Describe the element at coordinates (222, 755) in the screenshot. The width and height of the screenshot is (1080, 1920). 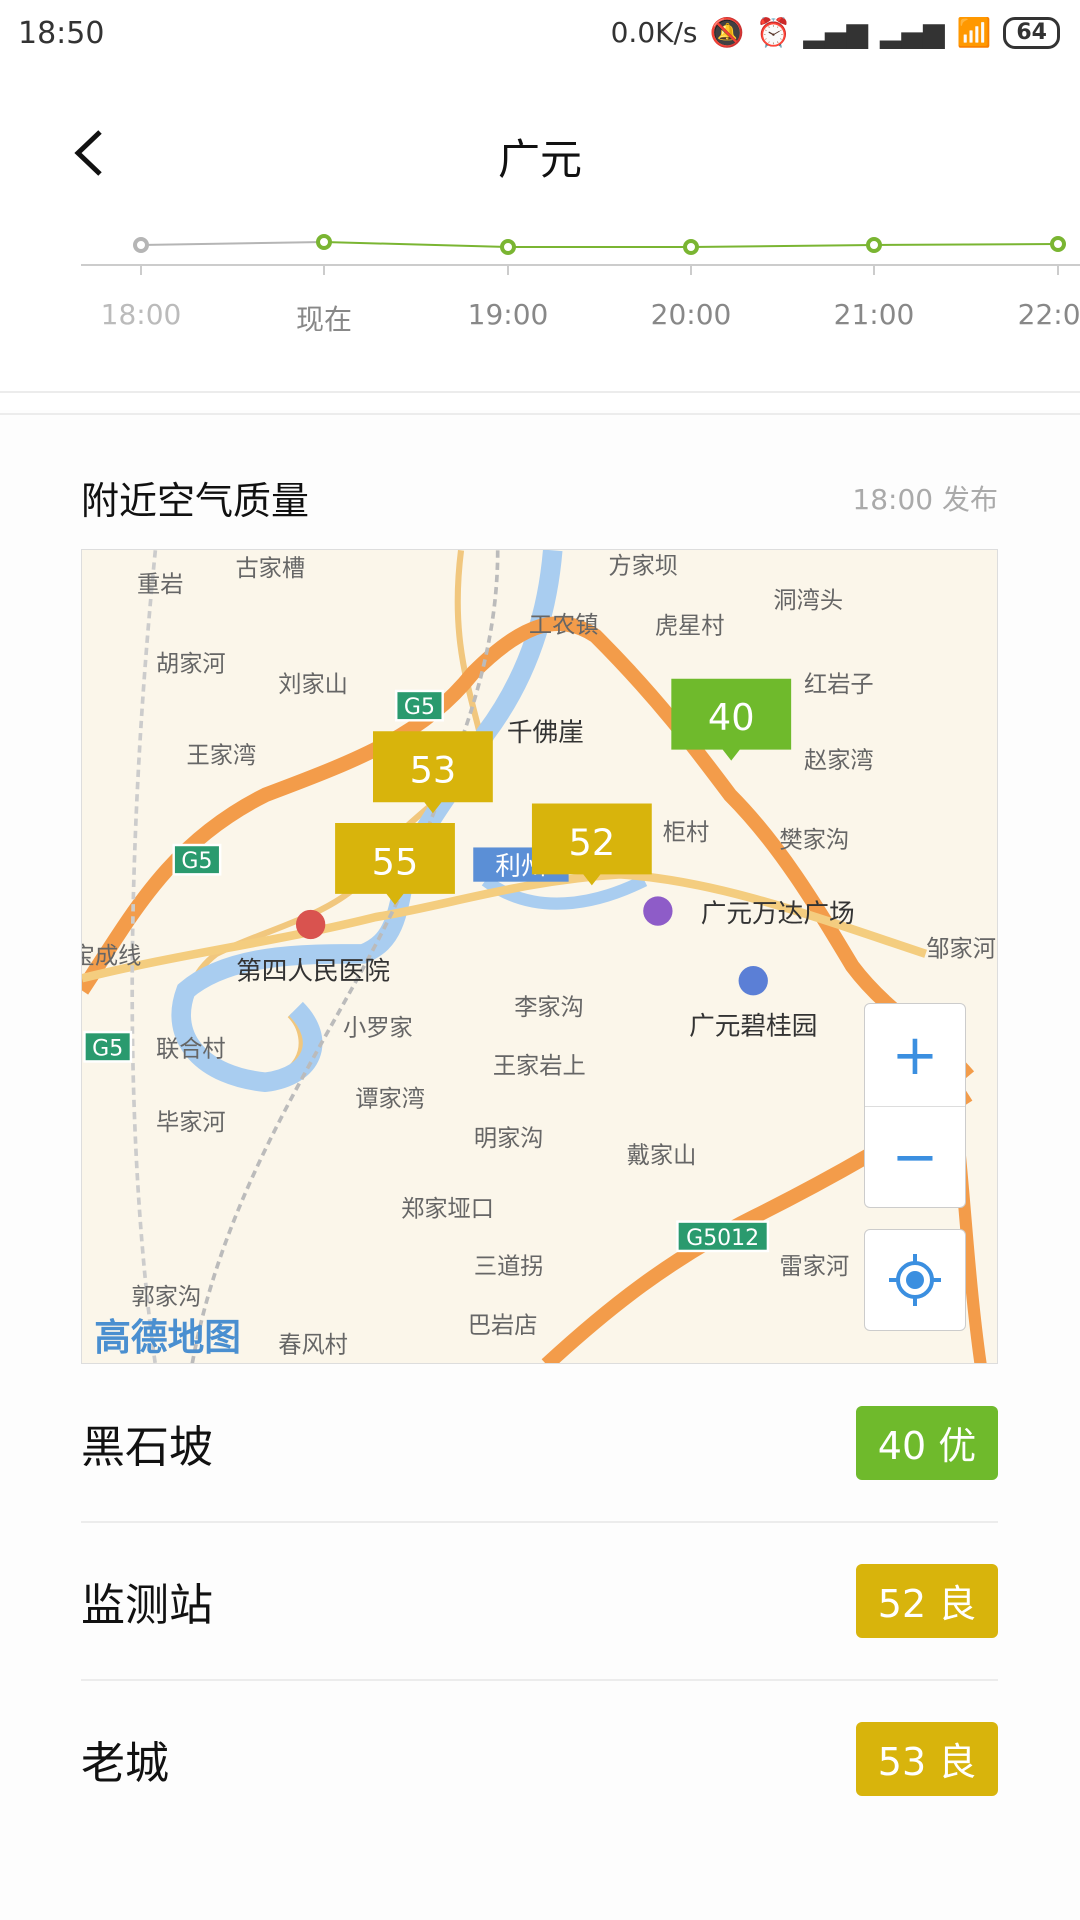
I see `map-label: 王家湾` at that location.